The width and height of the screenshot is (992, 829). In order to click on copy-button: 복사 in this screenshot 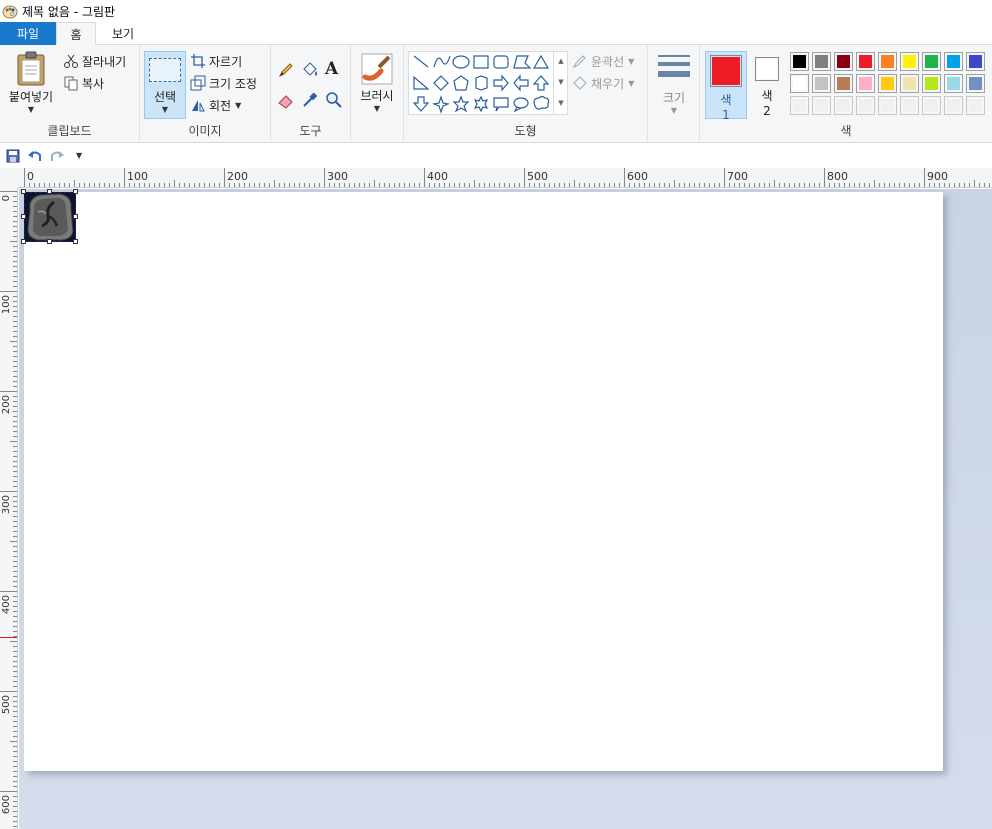, I will do `click(83, 83)`.